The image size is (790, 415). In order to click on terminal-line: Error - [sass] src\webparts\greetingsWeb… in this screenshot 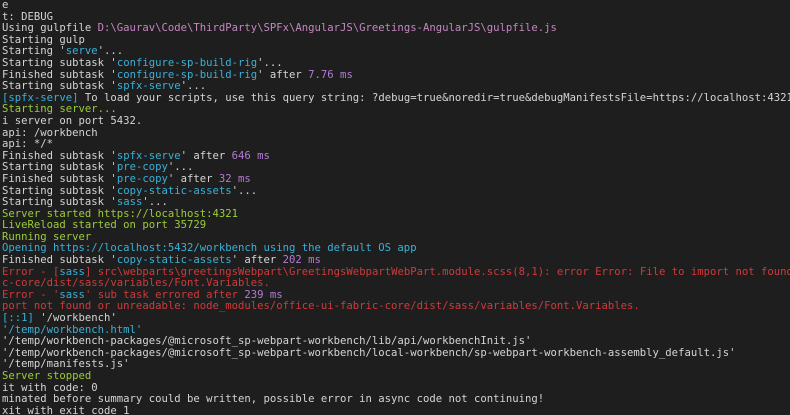, I will do `click(396, 273)`.